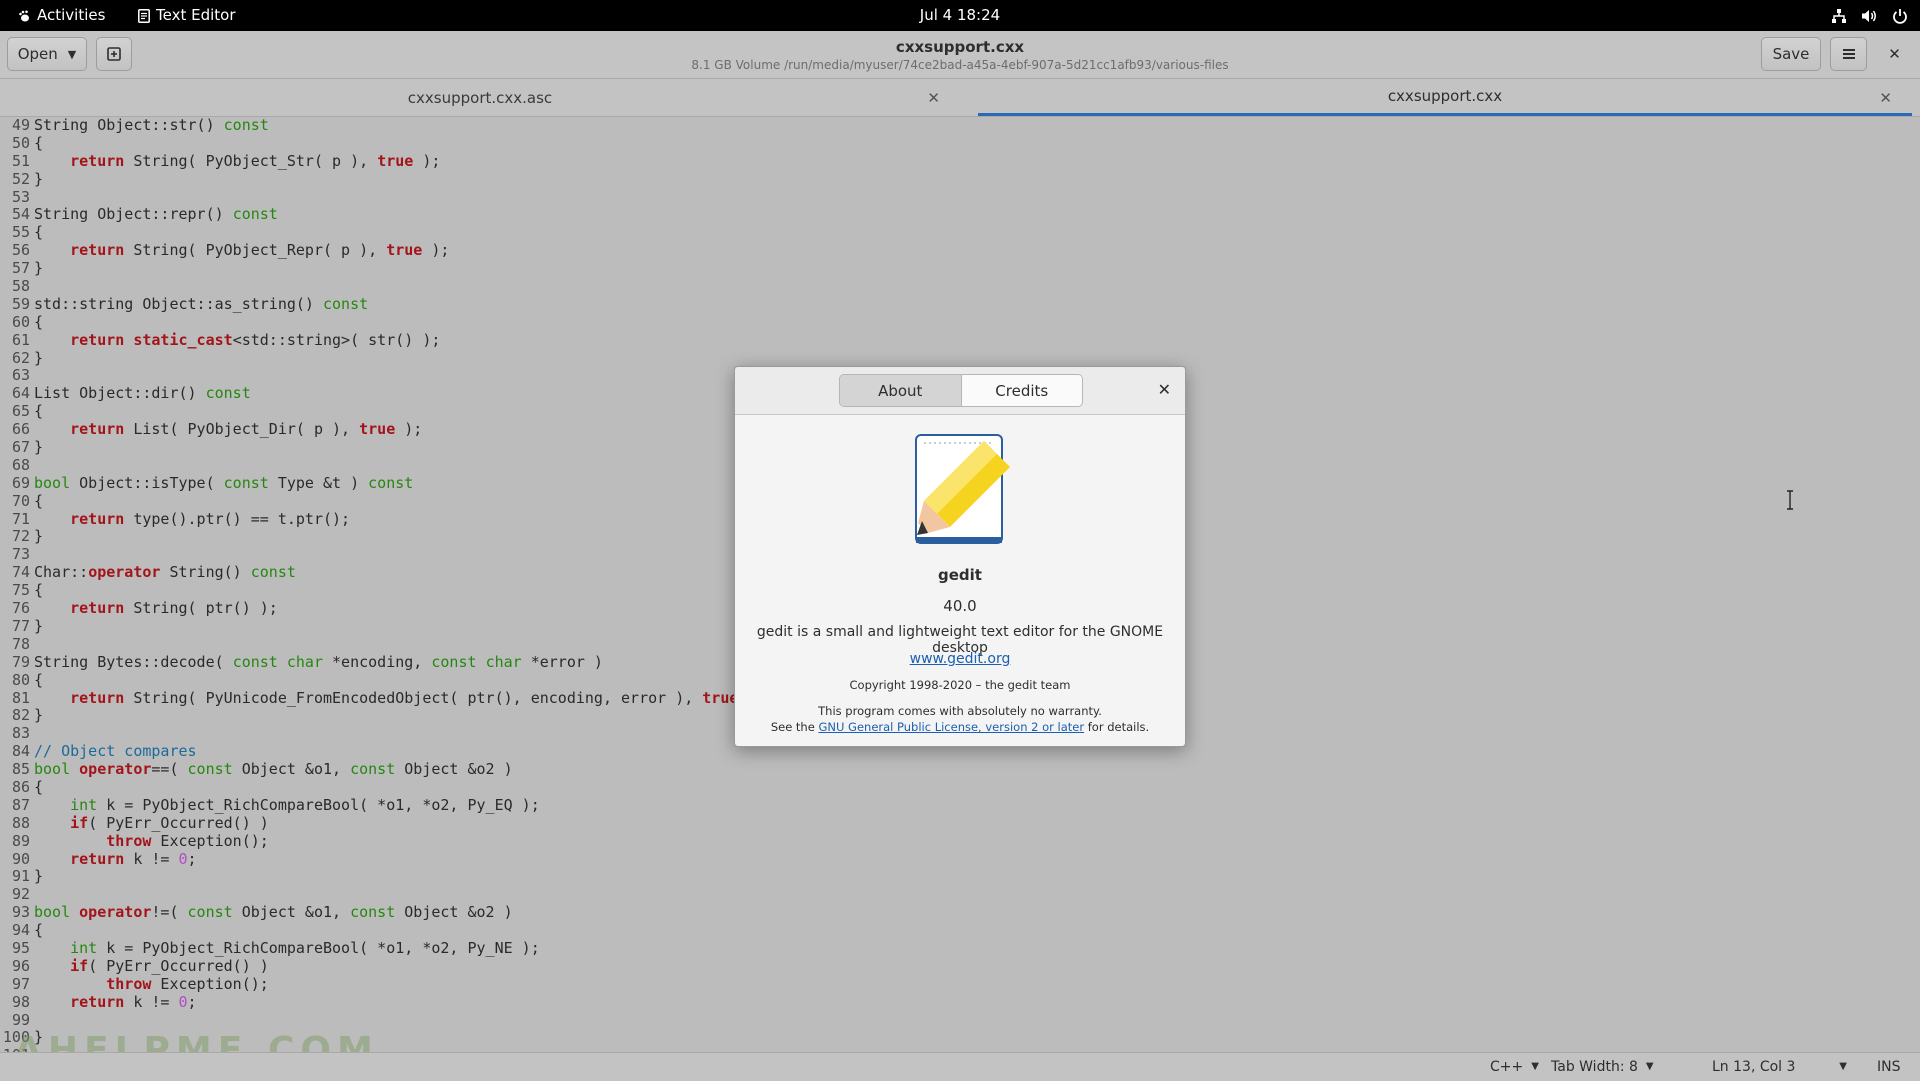 The height and width of the screenshot is (1081, 1920). Describe the element at coordinates (151, 1001) in the screenshot. I see `code-token: k !=` at that location.